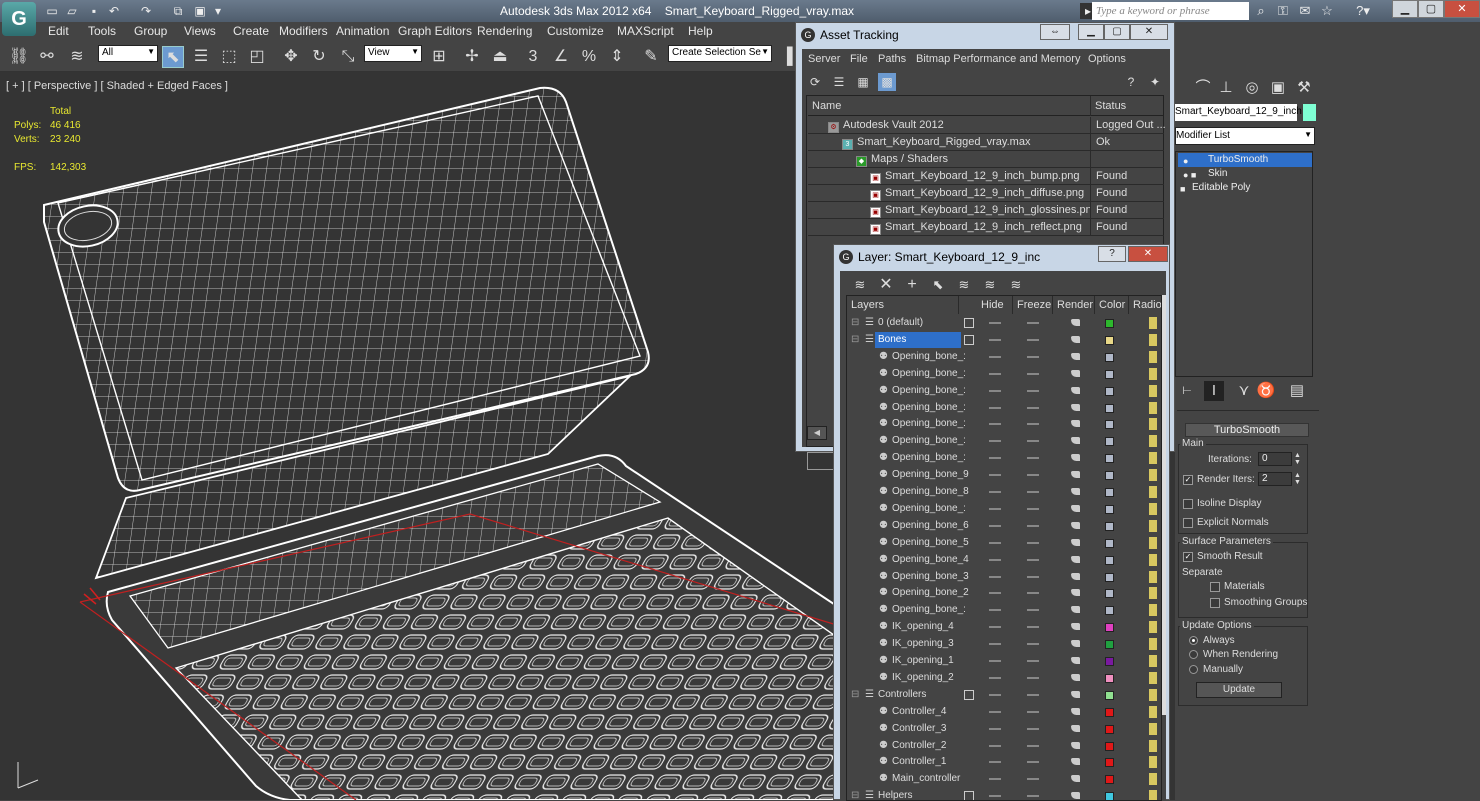 The height and width of the screenshot is (801, 1480). What do you see at coordinates (998, 59) in the screenshot?
I see `menu-bitmap-performance: Bitmap Performance and Memory` at bounding box center [998, 59].